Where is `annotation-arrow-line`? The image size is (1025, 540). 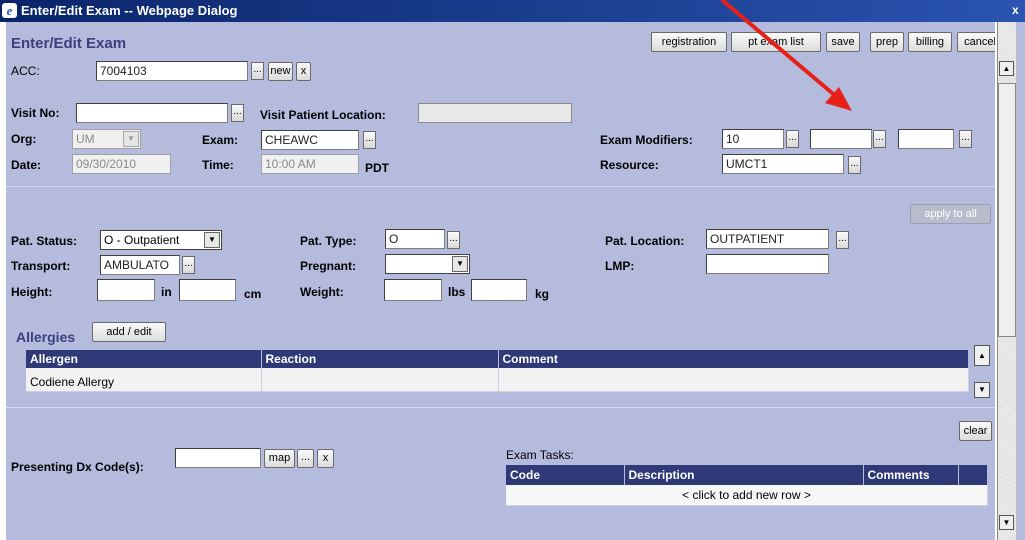 annotation-arrow-line is located at coordinates (780, 50).